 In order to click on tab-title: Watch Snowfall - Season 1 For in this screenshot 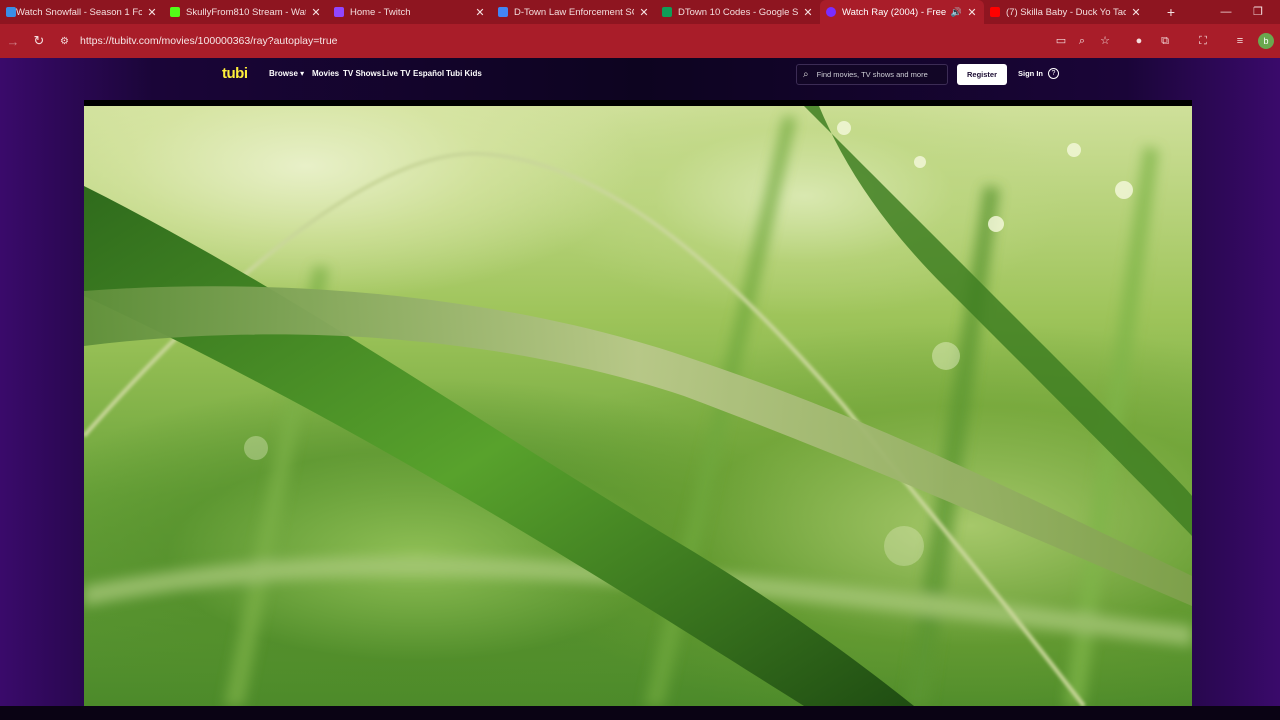, I will do `click(79, 12)`.